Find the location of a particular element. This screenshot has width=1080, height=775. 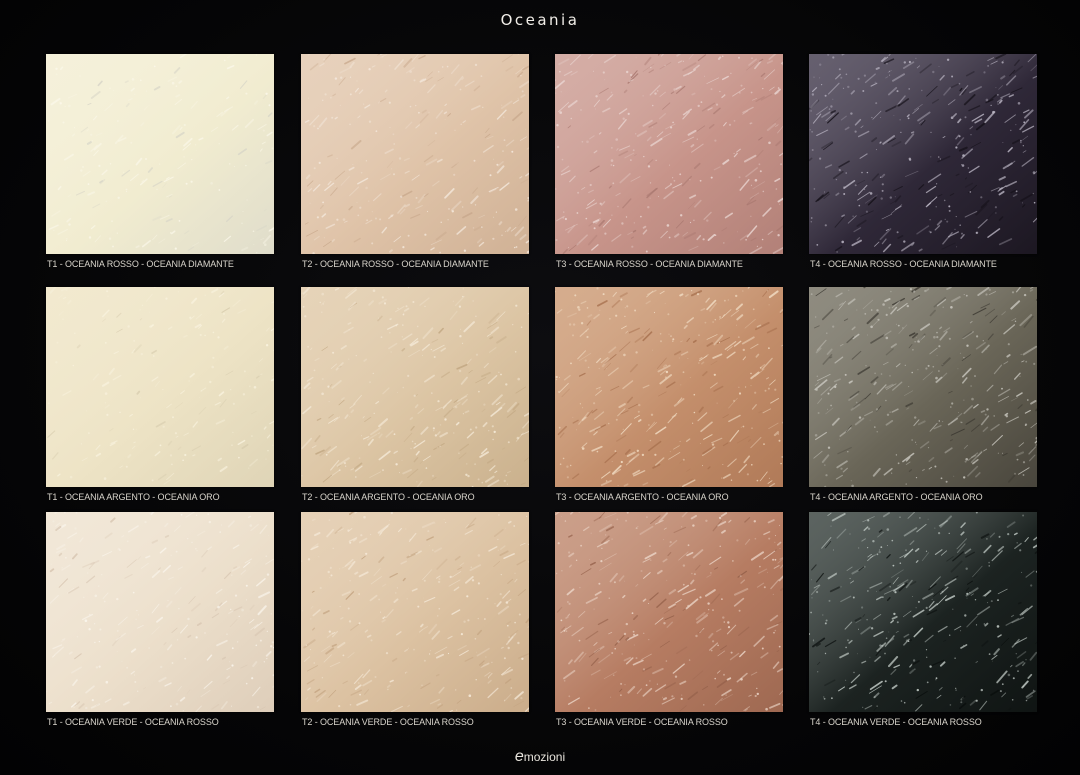

swatch-caption: T4 - OCEANIA ARGENTO - OCEANIA ORO is located at coordinates (896, 497).